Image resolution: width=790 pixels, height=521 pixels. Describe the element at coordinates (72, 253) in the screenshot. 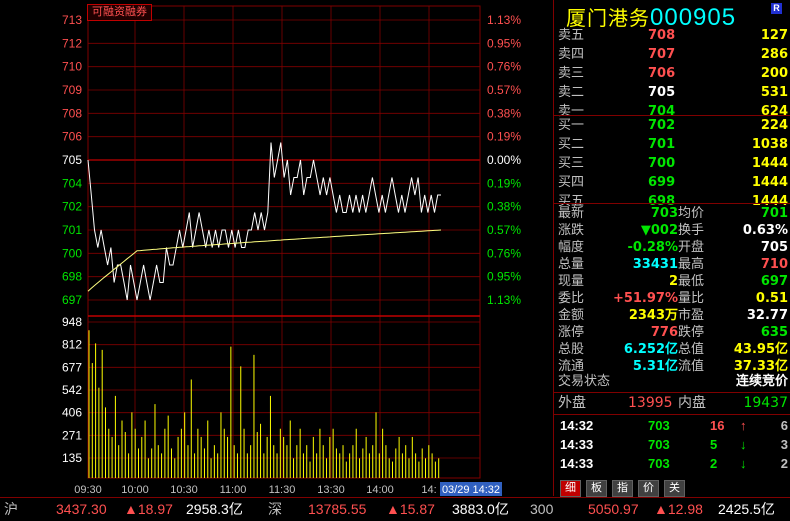

I see `price-tick-label: 700` at that location.